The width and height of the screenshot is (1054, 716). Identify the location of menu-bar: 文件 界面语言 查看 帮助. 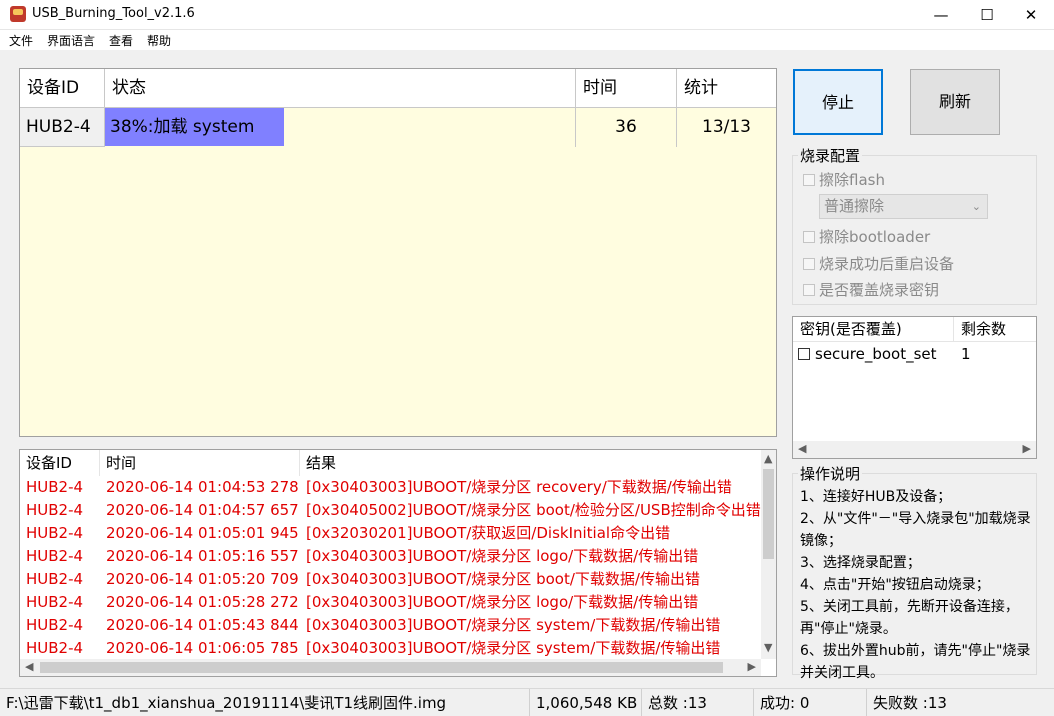
(527, 40).